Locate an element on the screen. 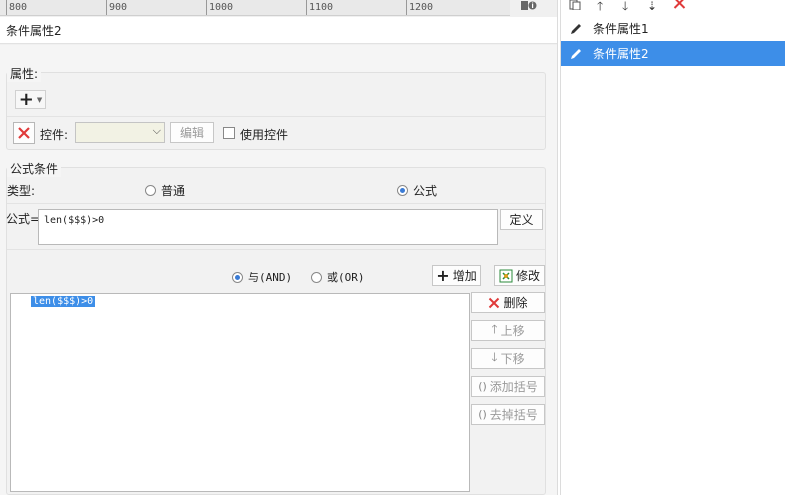 The height and width of the screenshot is (495, 796). delete-icon is located at coordinates (679, 5).